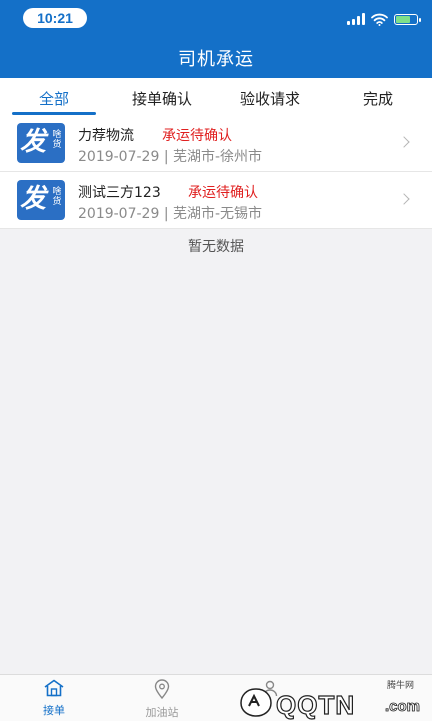 The width and height of the screenshot is (432, 721). Describe the element at coordinates (378, 98) in the screenshot. I see `tab-complete: 完成` at that location.